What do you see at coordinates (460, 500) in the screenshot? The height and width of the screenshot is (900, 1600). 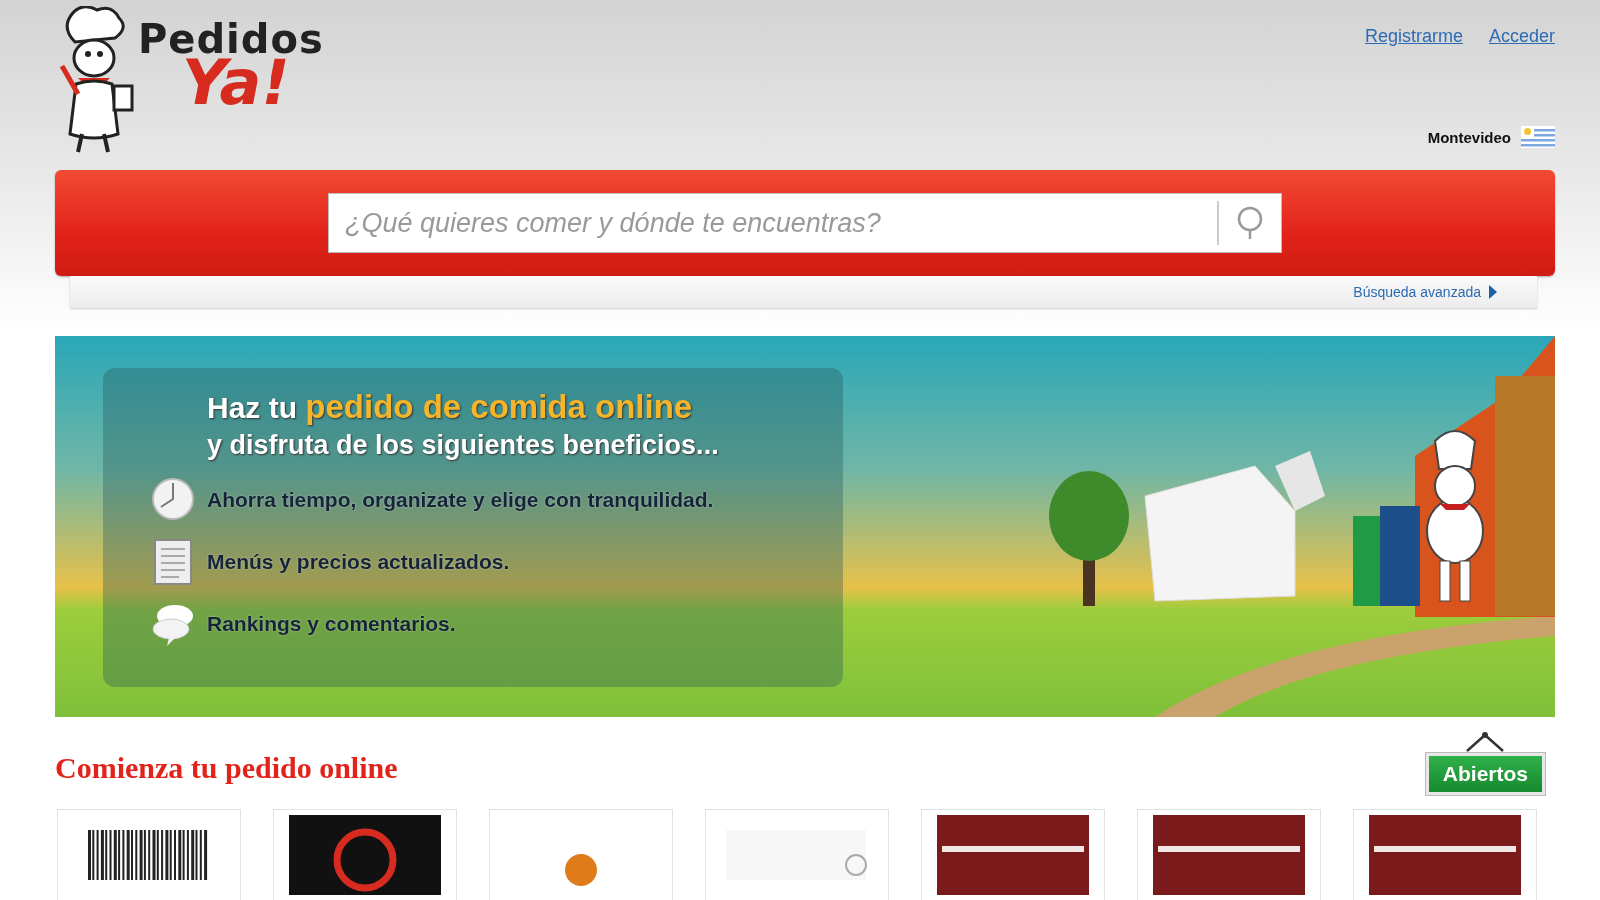 I see `benefit-text: Ahorra tiempo, organizate y elige con tranquilidad.` at bounding box center [460, 500].